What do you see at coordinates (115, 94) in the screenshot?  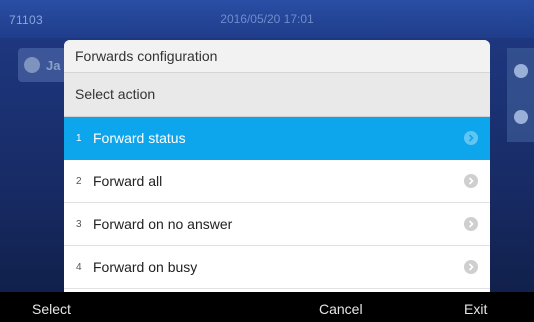 I see `dialog-subtitle: Select action` at bounding box center [115, 94].